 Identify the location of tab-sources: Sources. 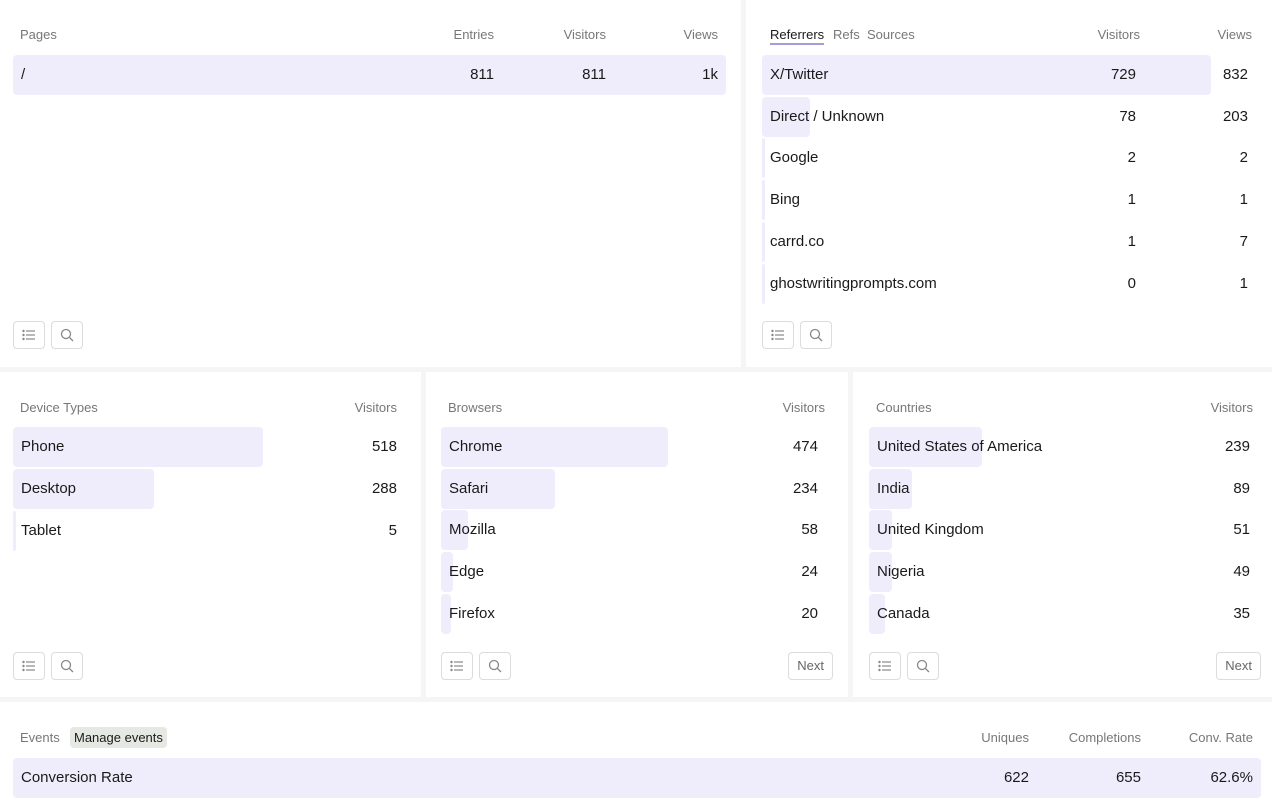
(891, 34).